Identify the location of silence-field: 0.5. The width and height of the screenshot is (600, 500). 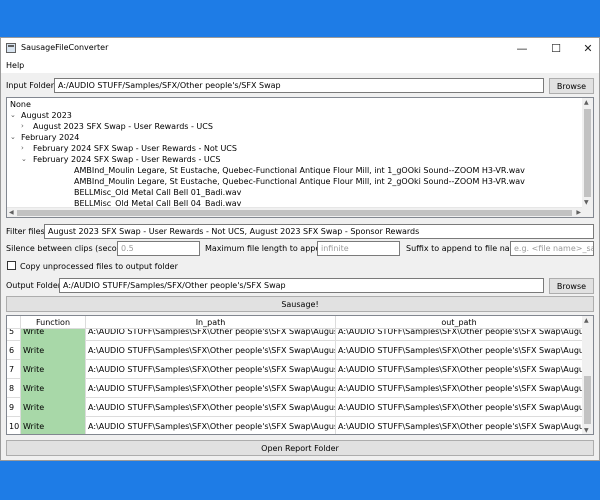
(158, 248).